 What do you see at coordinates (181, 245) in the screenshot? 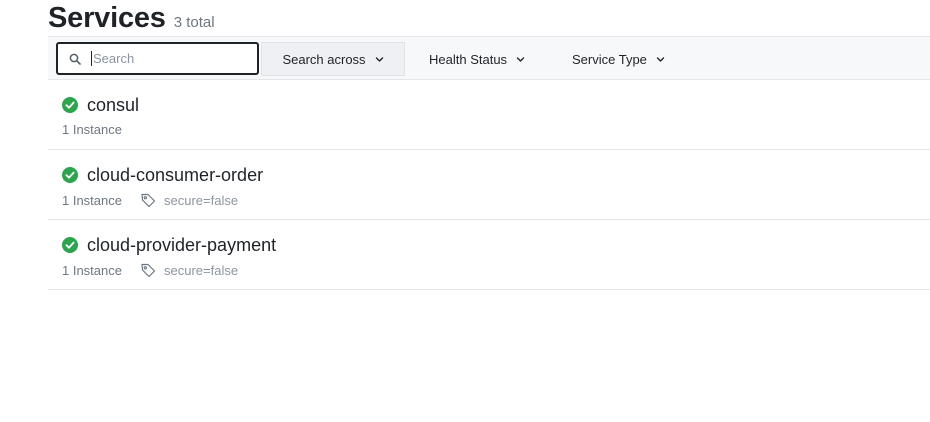
I see `service-name-link: cloud-provider-payment` at bounding box center [181, 245].